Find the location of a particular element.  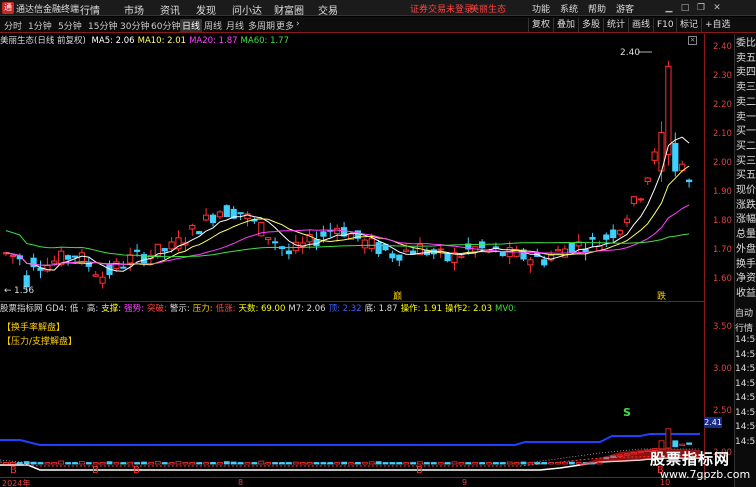

price-tick: 2.30 is located at coordinates (722, 76).